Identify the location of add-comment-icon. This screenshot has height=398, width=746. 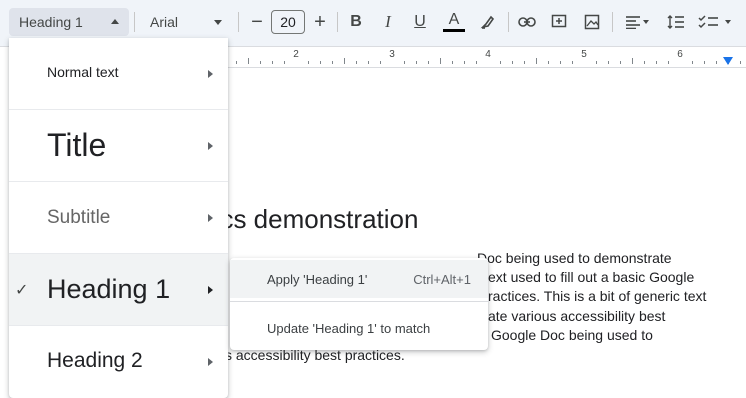
(559, 21).